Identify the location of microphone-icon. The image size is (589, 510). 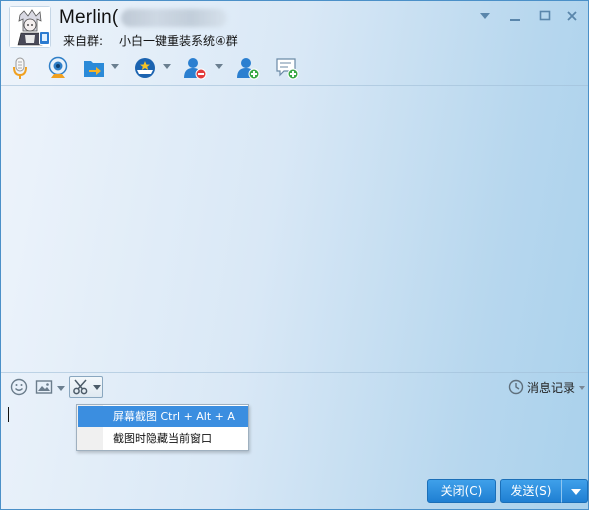
(20, 68).